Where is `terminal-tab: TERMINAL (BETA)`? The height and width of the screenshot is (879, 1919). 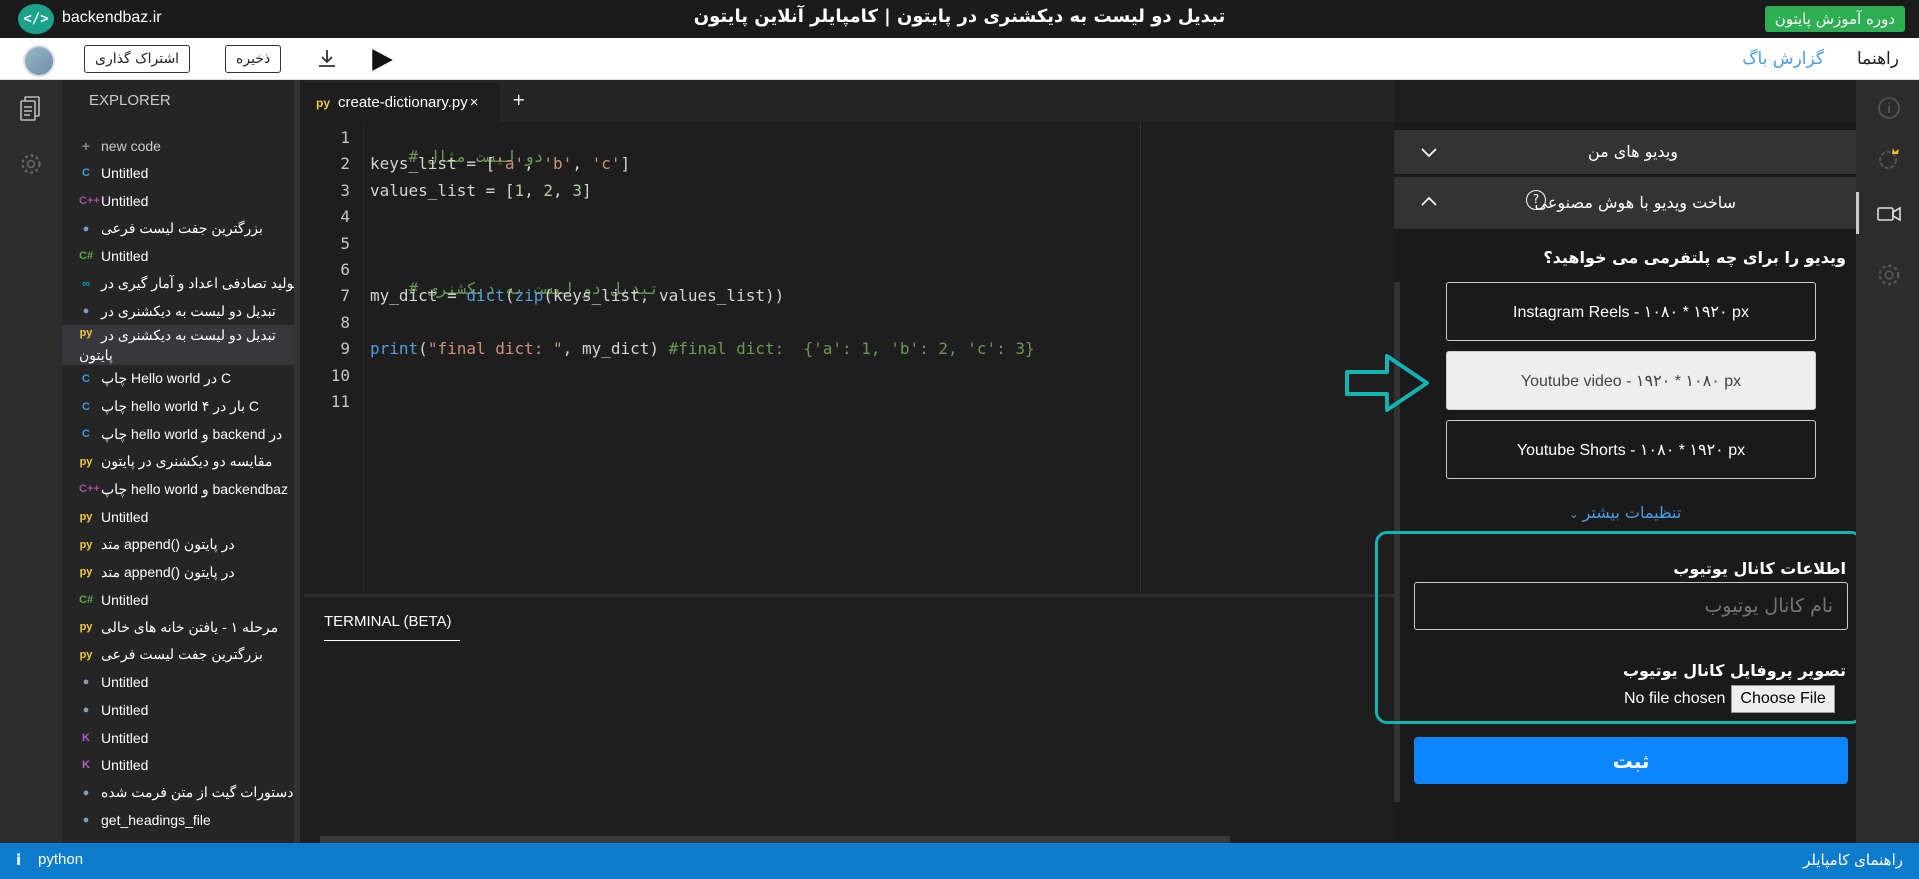 terminal-tab: TERMINAL (BETA) is located at coordinates (392, 627).